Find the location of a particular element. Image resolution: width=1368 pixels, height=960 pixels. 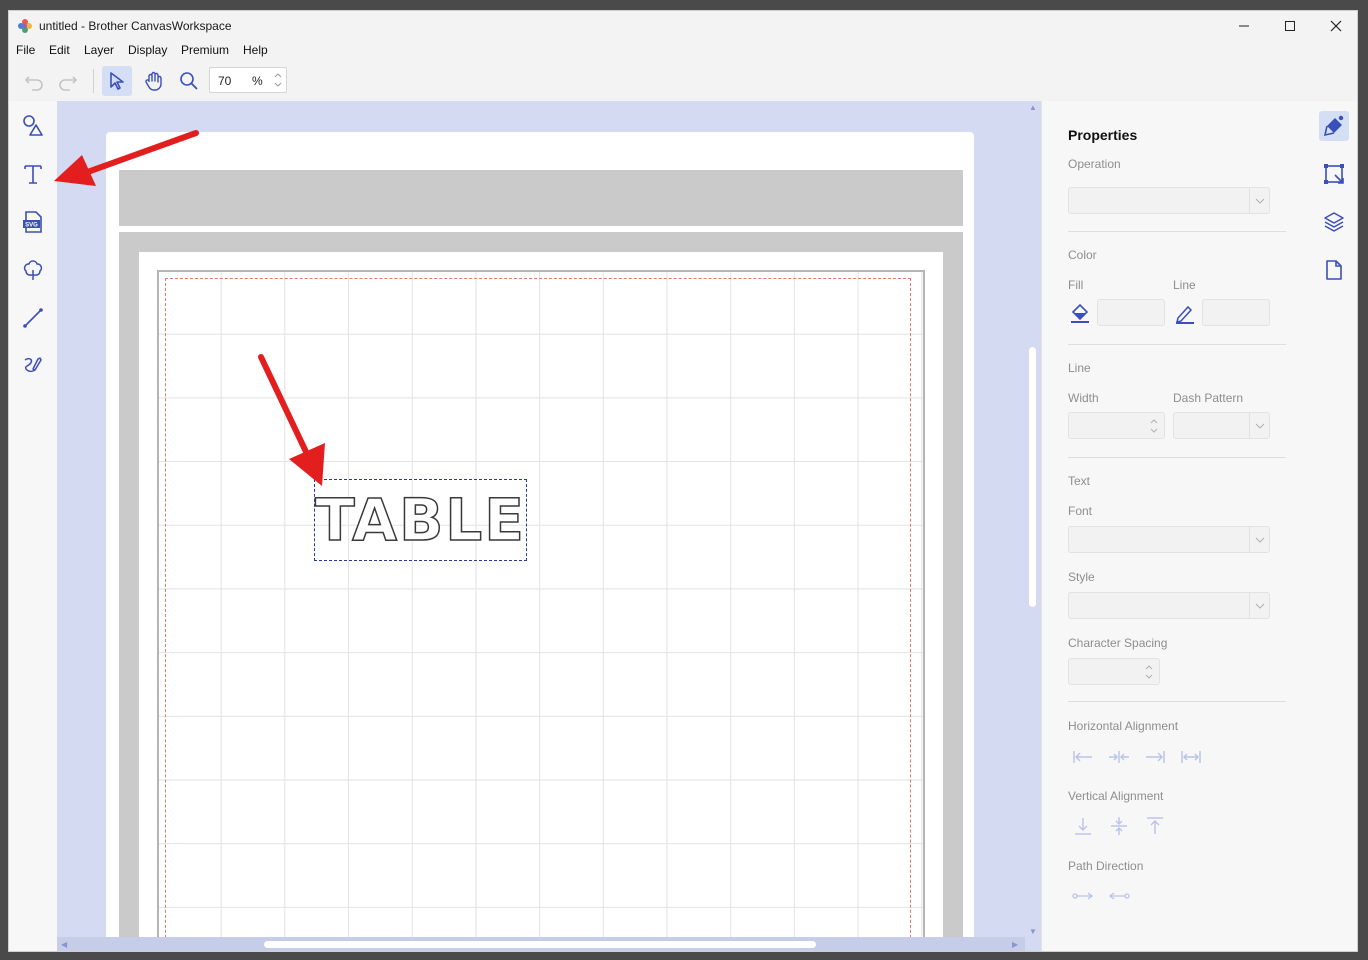

align-middle-icon is located at coordinates (1119, 826).